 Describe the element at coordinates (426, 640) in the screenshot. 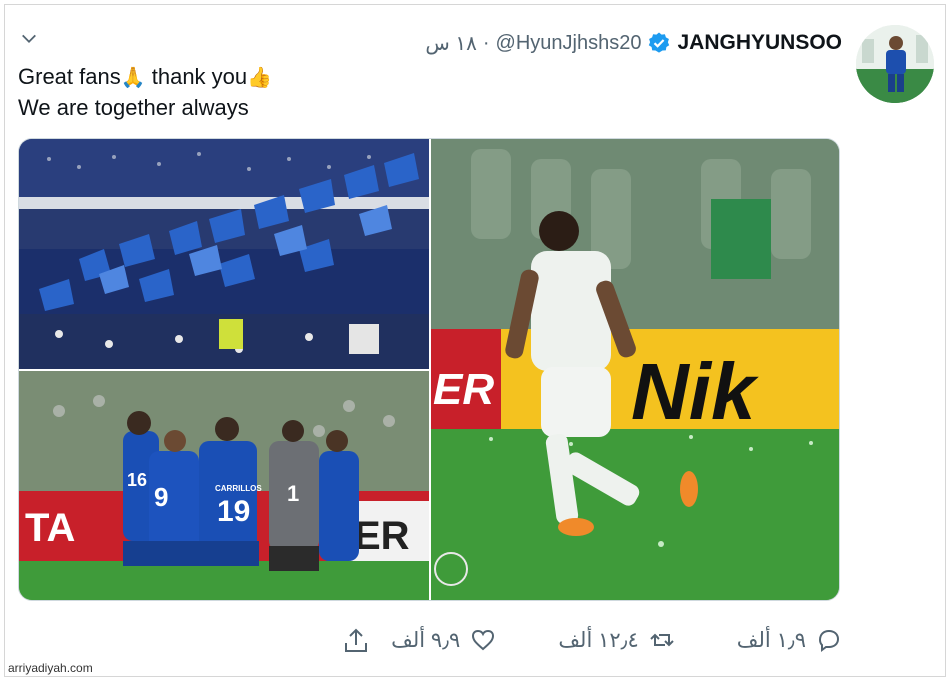

I see `like-count: ٩٫٩ ألف` at that location.